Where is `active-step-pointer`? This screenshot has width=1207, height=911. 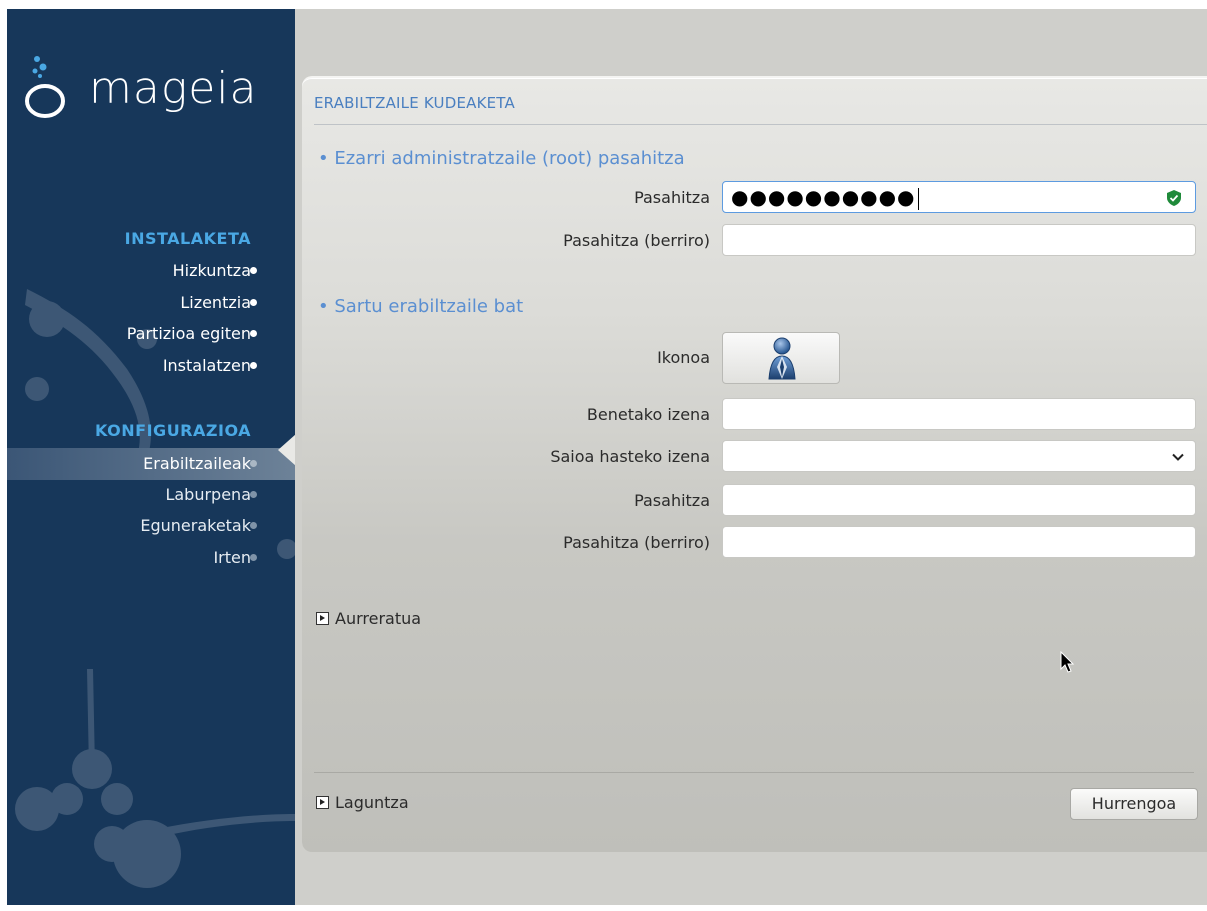 active-step-pointer is located at coordinates (286, 450).